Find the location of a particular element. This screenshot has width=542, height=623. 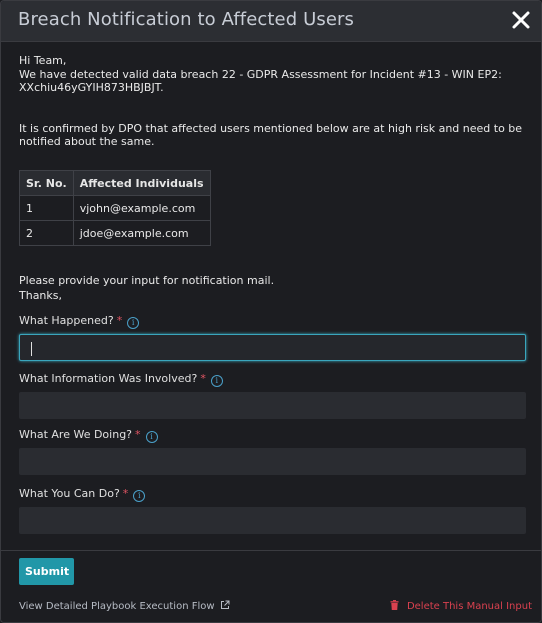

trash-icon is located at coordinates (394, 605).